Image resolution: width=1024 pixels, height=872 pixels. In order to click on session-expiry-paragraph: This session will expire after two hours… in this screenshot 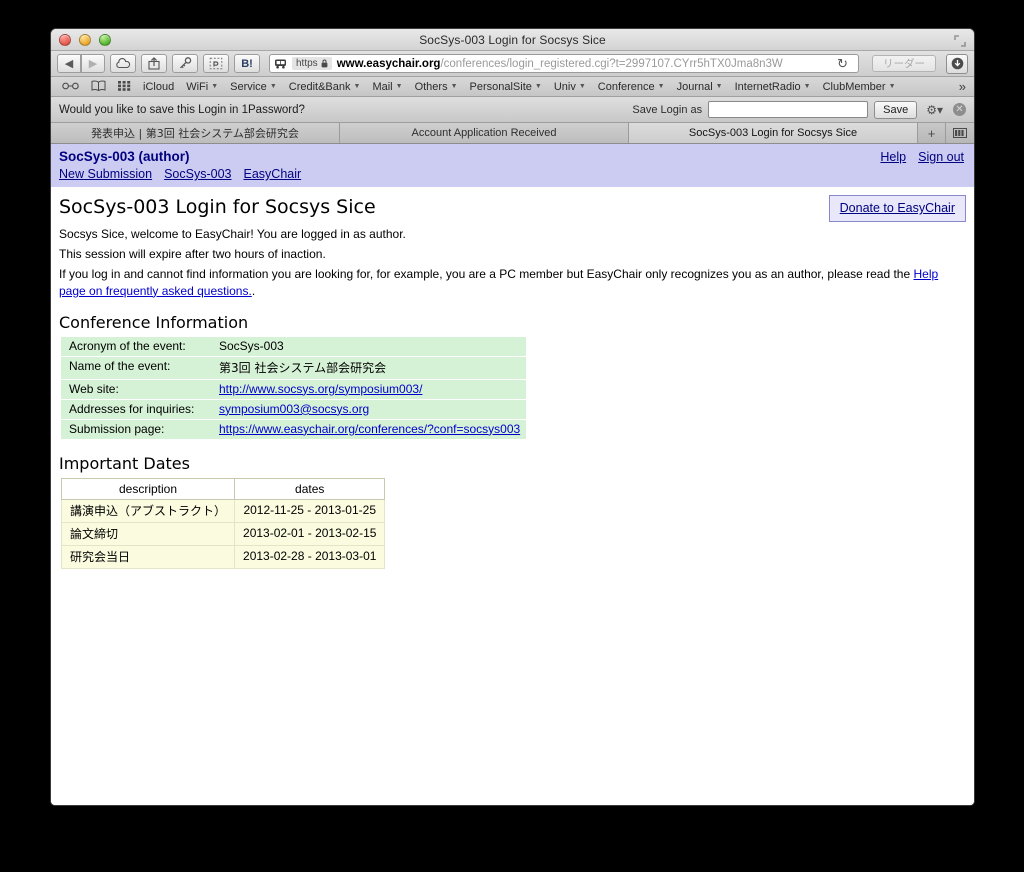, I will do `click(192, 254)`.